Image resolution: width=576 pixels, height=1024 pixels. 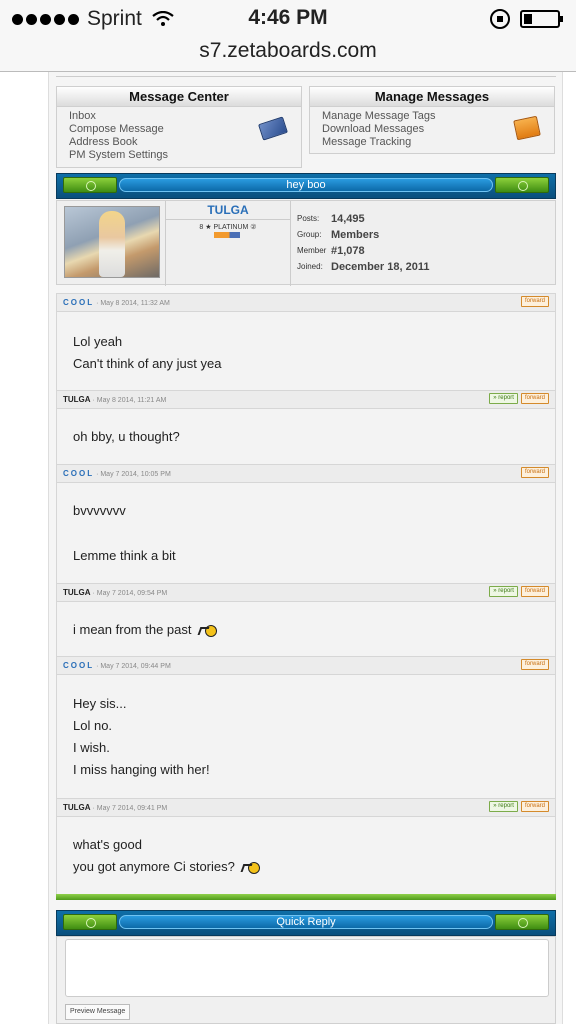 I want to click on quick-reply-panel: Preview Message, so click(x=306, y=980).